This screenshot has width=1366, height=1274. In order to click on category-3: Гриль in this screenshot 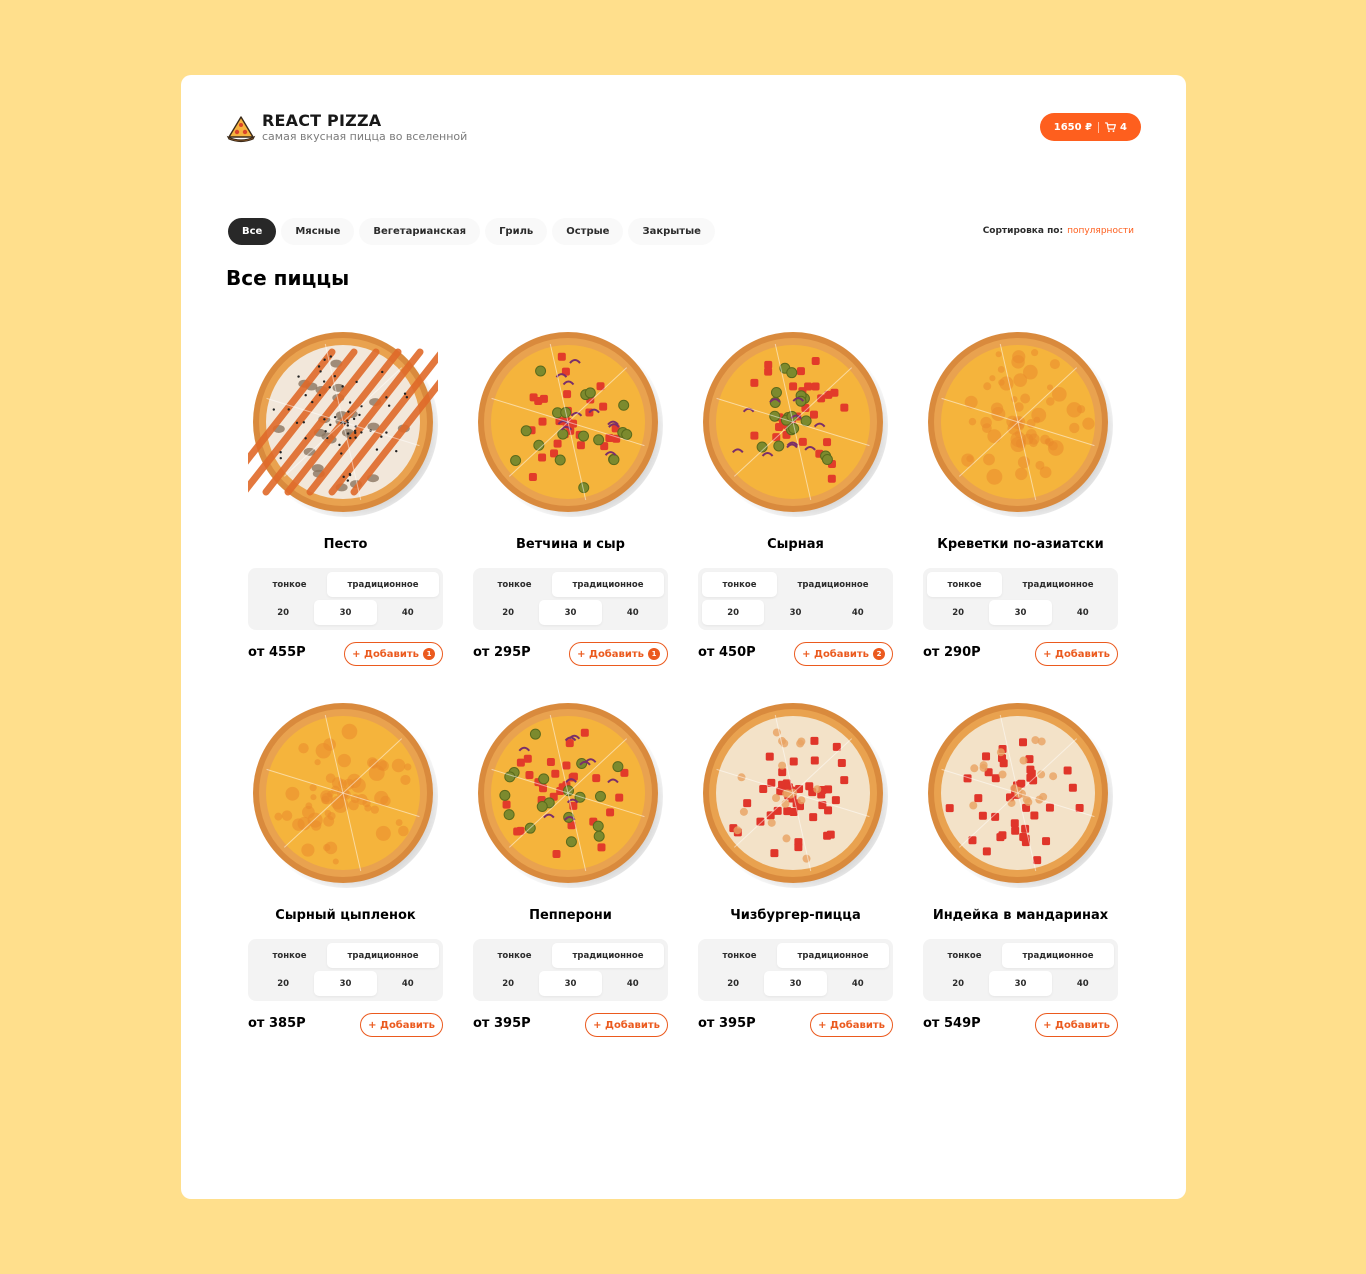, I will do `click(516, 231)`.